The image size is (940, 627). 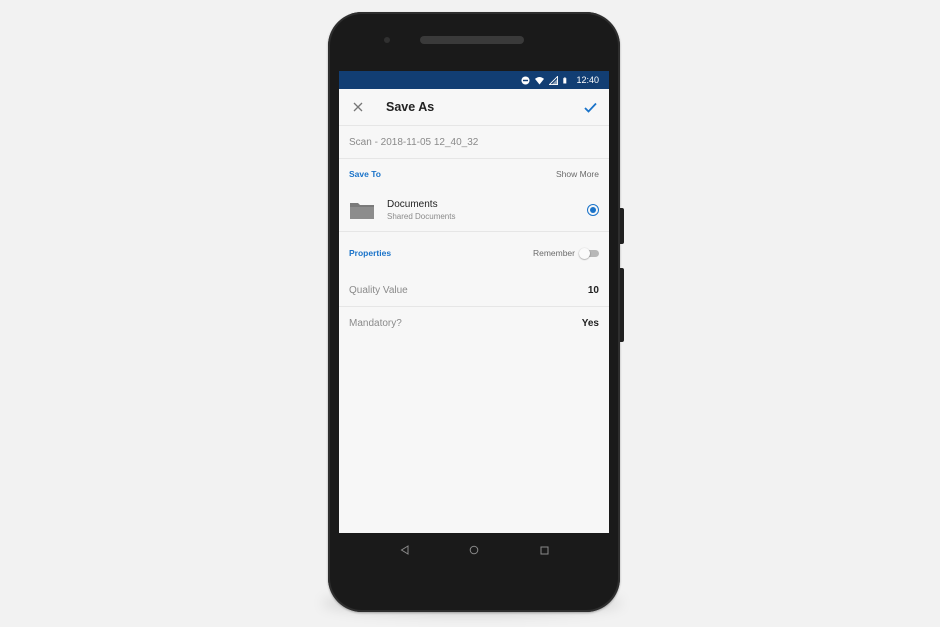 I want to click on checkmark-icon, so click(x=590, y=107).